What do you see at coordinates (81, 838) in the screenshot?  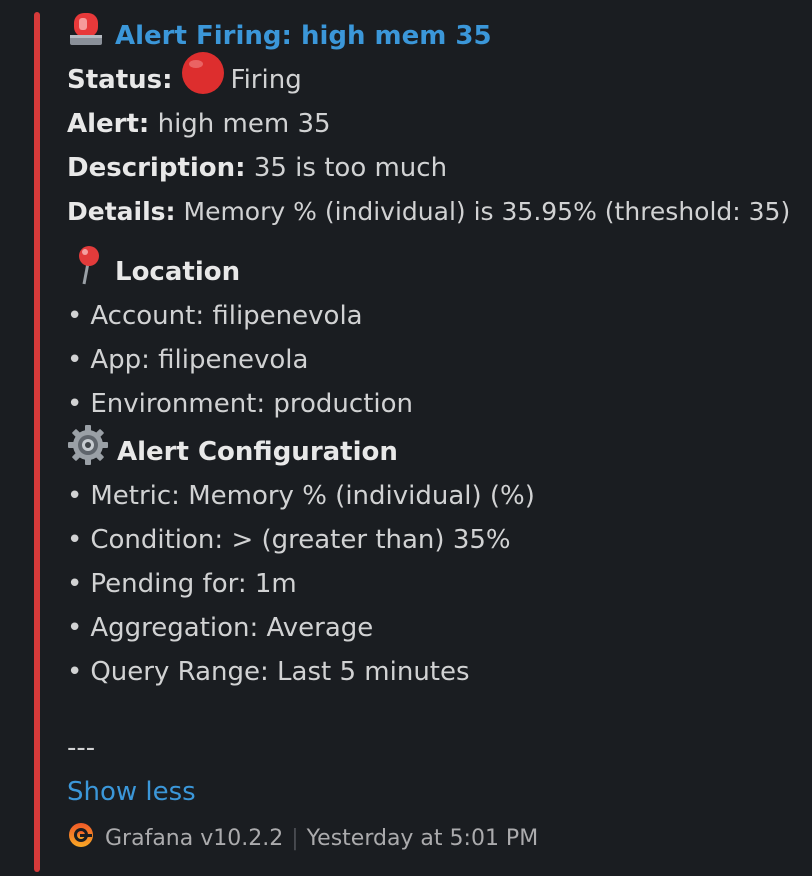 I see `grafana-logo-icon` at bounding box center [81, 838].